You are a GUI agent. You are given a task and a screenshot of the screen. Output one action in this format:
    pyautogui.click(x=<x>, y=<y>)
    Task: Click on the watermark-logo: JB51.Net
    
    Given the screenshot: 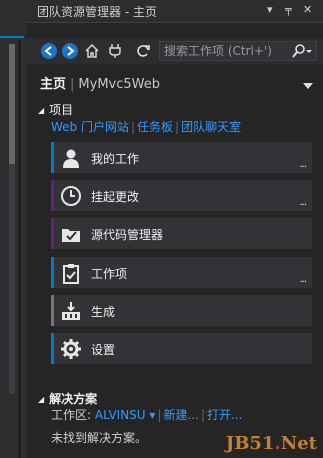 What is the action you would take?
    pyautogui.click(x=271, y=443)
    